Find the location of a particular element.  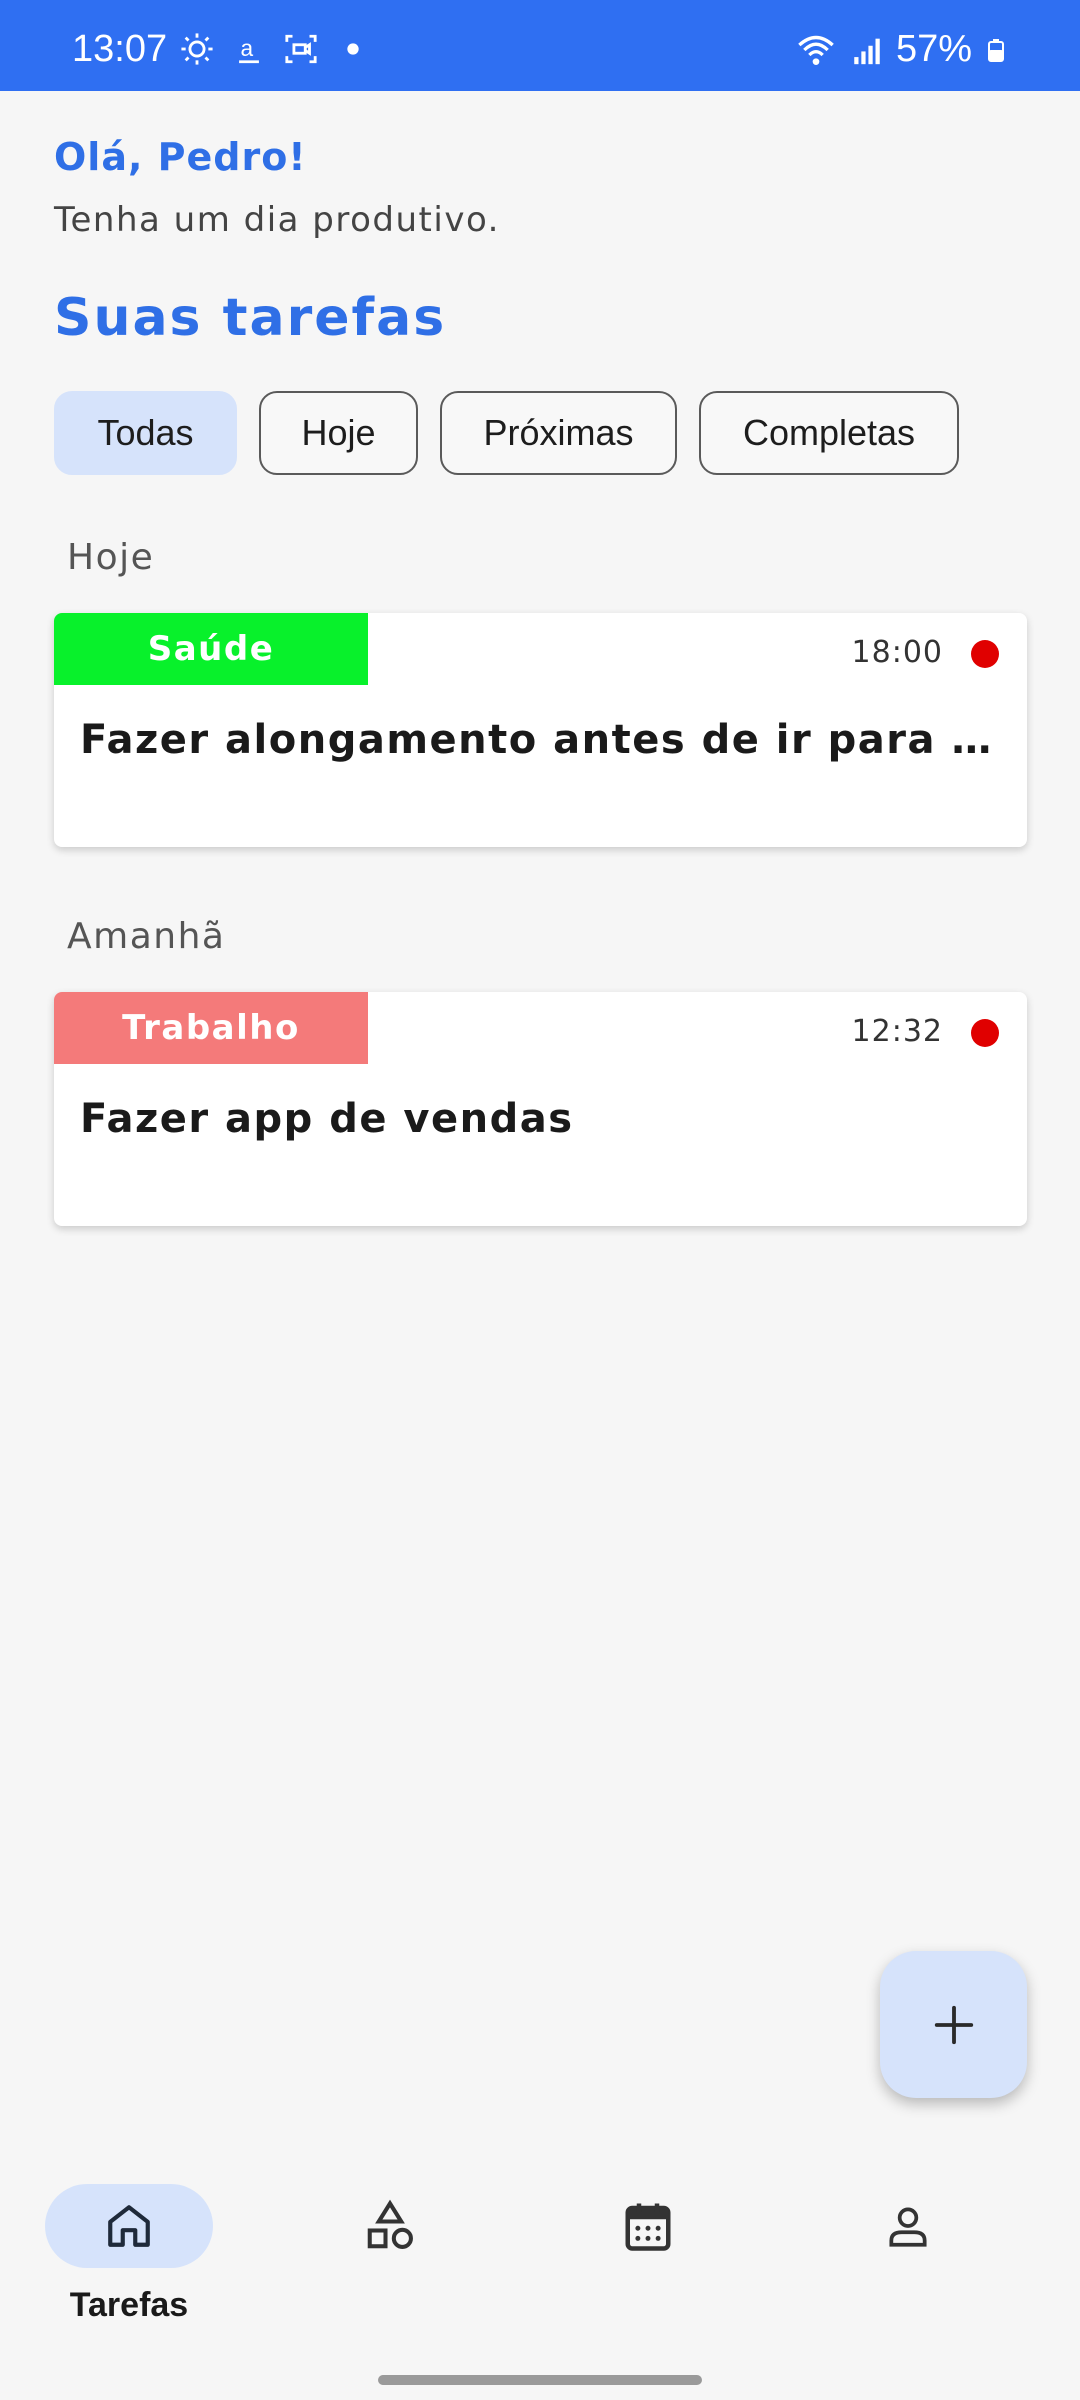

profile-icon is located at coordinates (908, 2227).